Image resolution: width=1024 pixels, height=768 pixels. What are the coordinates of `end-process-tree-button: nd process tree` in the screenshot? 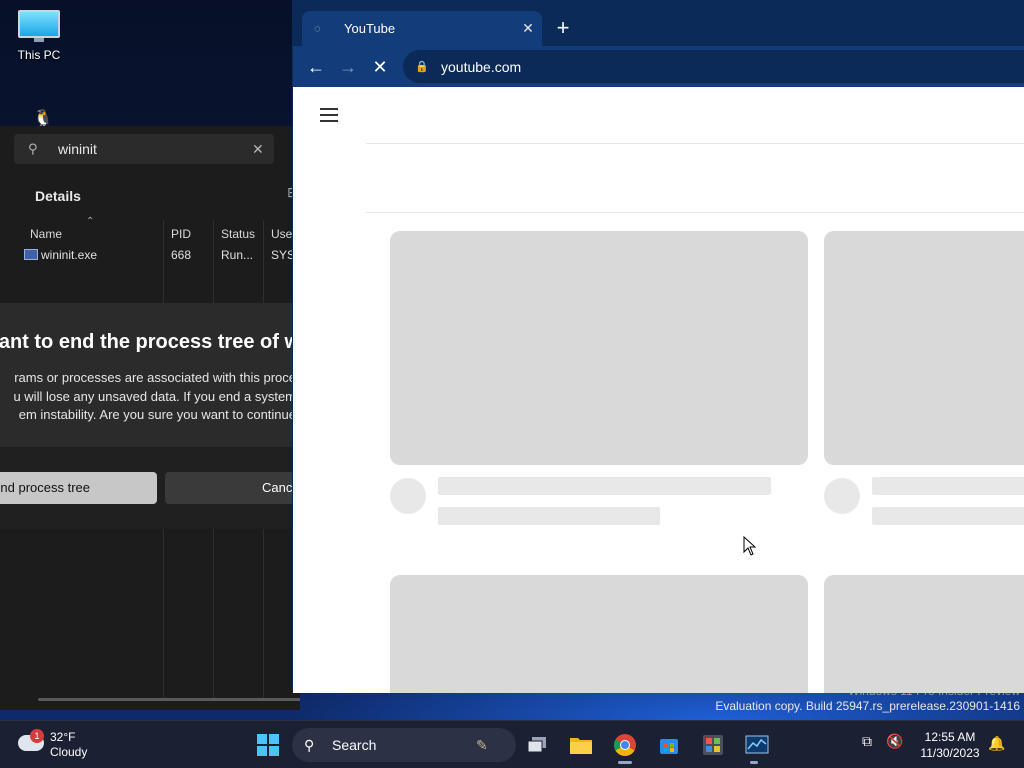 It's located at (78, 488).